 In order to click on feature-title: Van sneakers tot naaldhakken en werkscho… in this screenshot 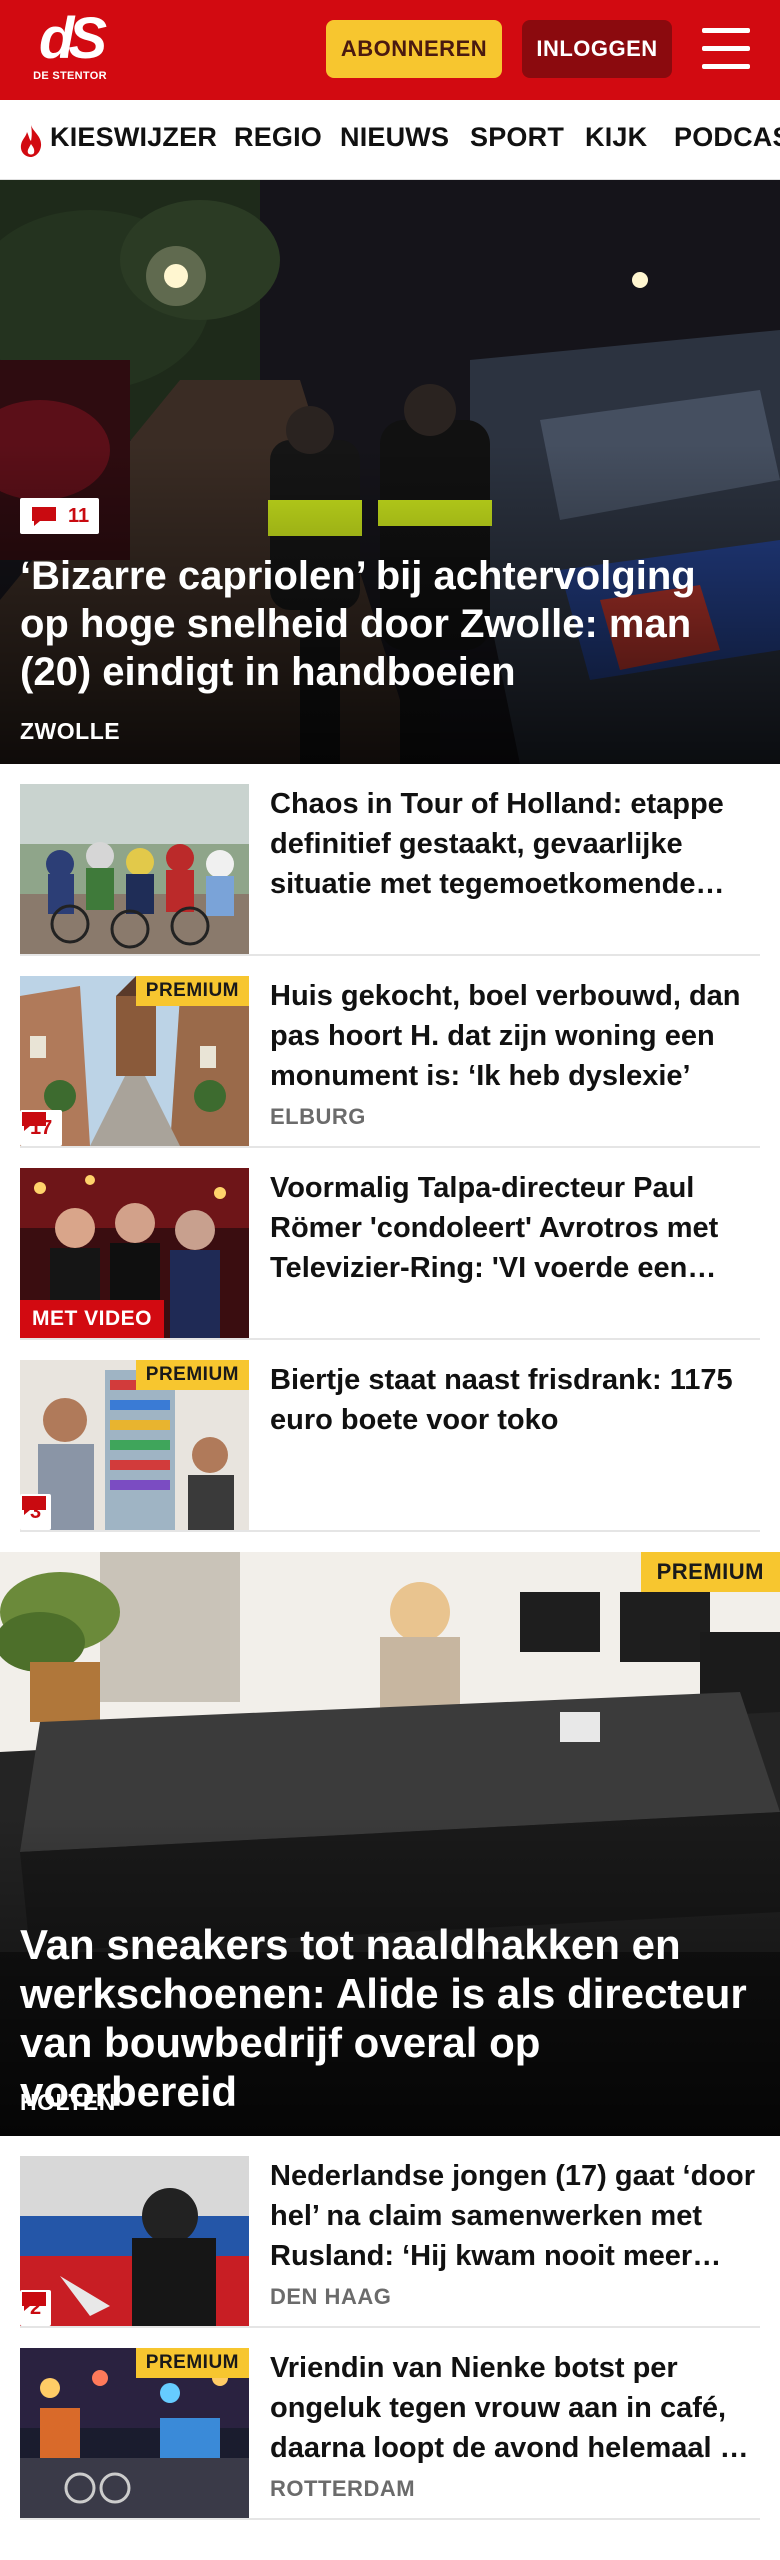, I will do `click(390, 2018)`.